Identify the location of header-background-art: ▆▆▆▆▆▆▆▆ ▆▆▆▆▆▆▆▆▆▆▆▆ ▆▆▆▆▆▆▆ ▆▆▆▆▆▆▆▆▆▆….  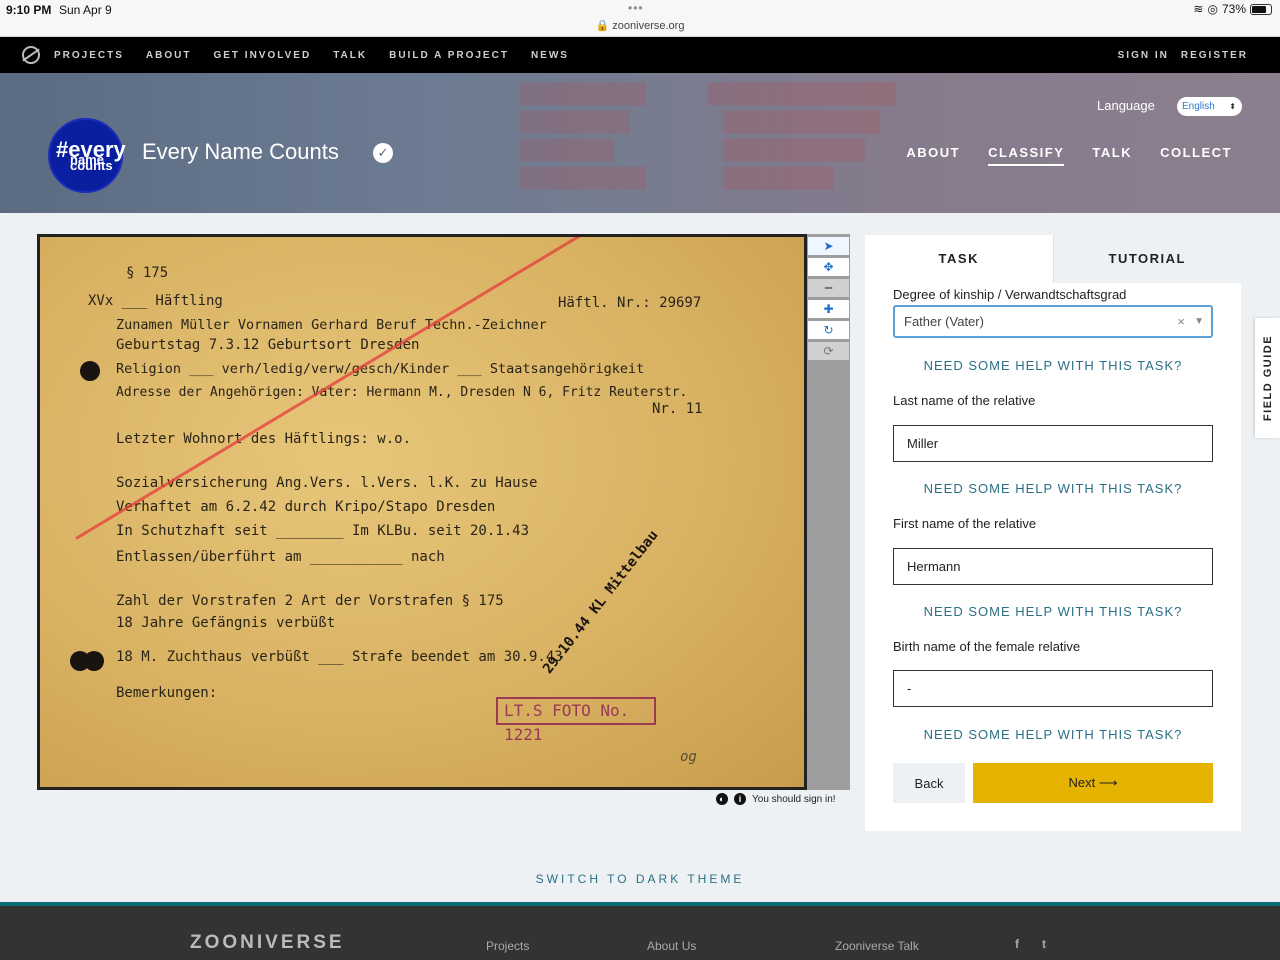
(708, 133).